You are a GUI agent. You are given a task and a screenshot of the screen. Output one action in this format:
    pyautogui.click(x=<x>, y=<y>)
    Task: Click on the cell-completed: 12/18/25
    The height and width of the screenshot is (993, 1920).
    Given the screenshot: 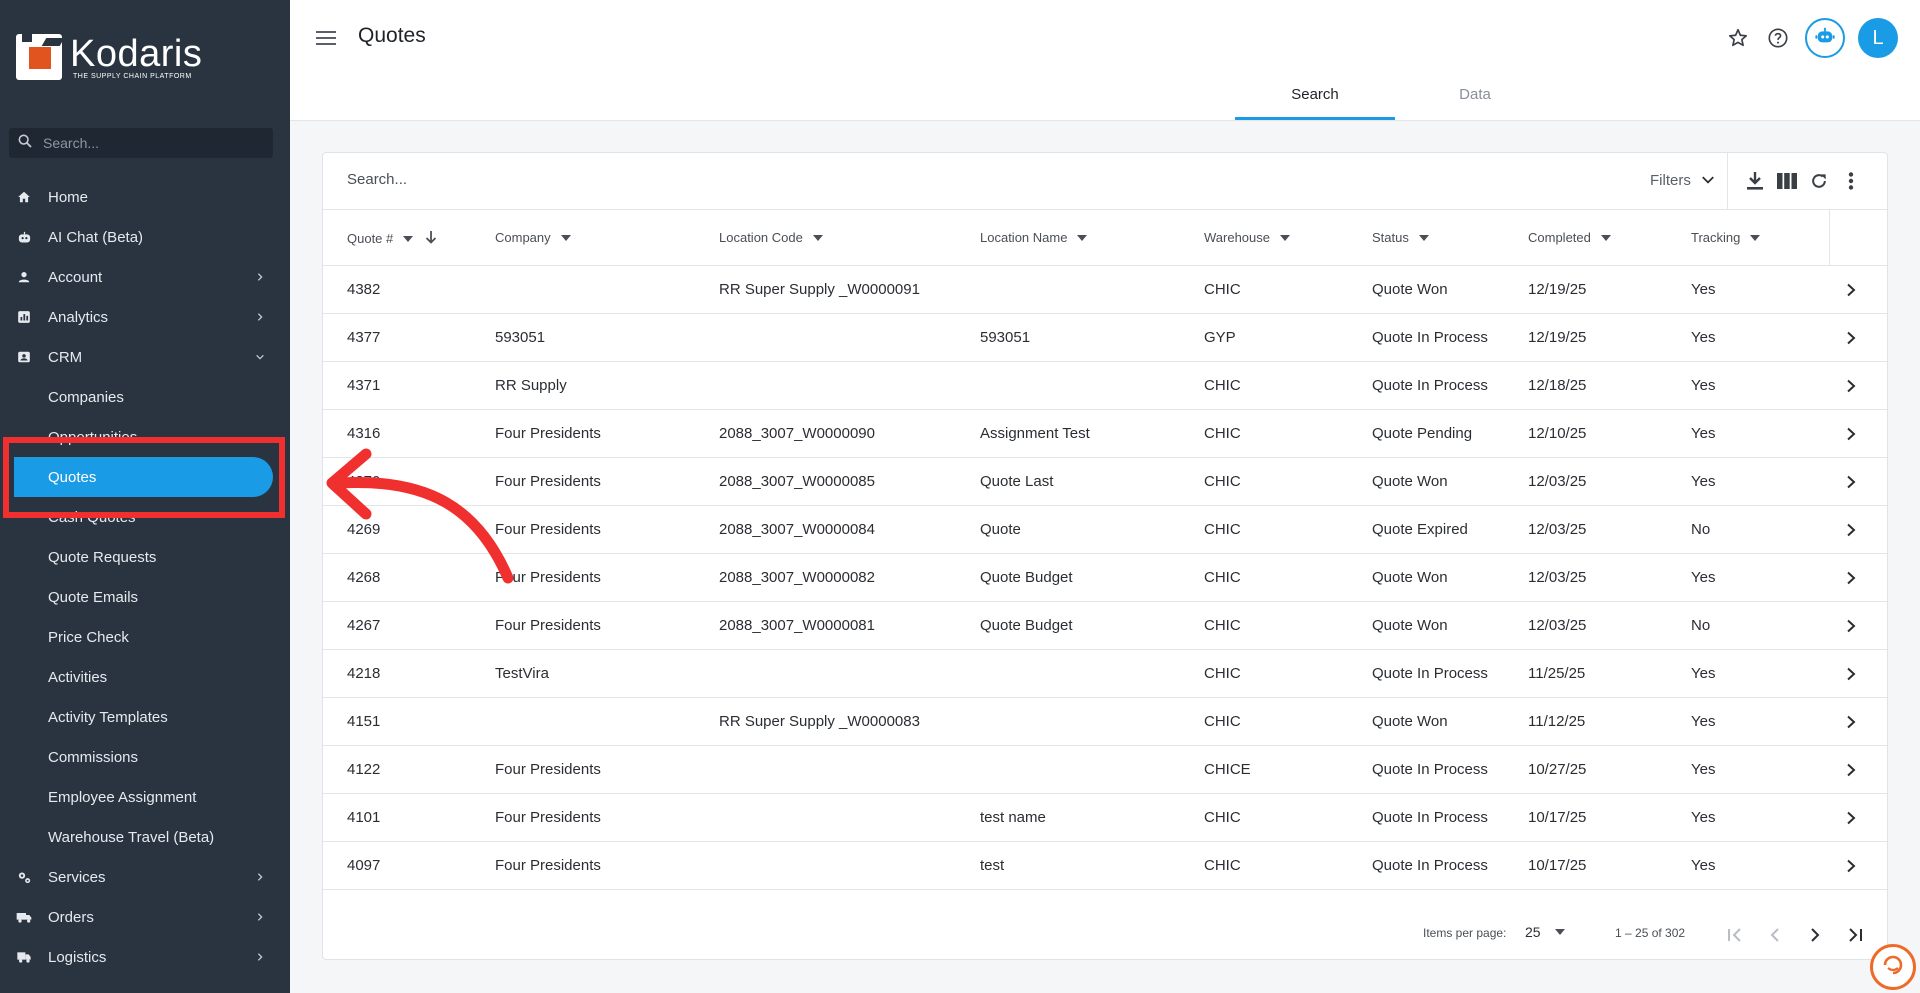 What is the action you would take?
    pyautogui.click(x=1557, y=385)
    